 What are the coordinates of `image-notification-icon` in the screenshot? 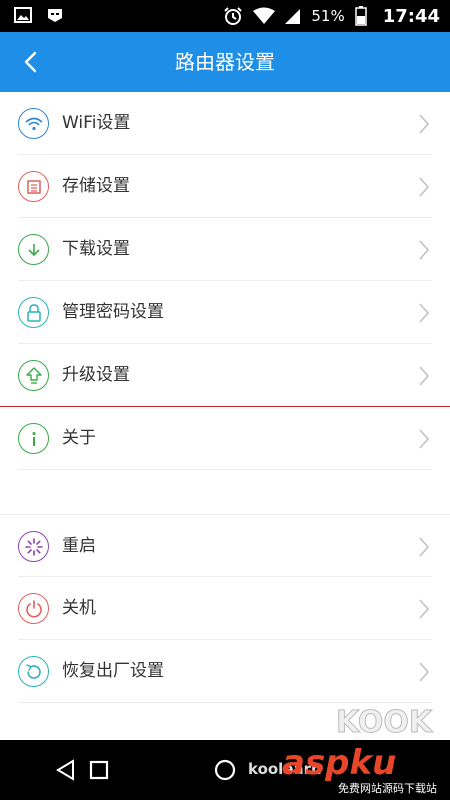 It's located at (23, 15).